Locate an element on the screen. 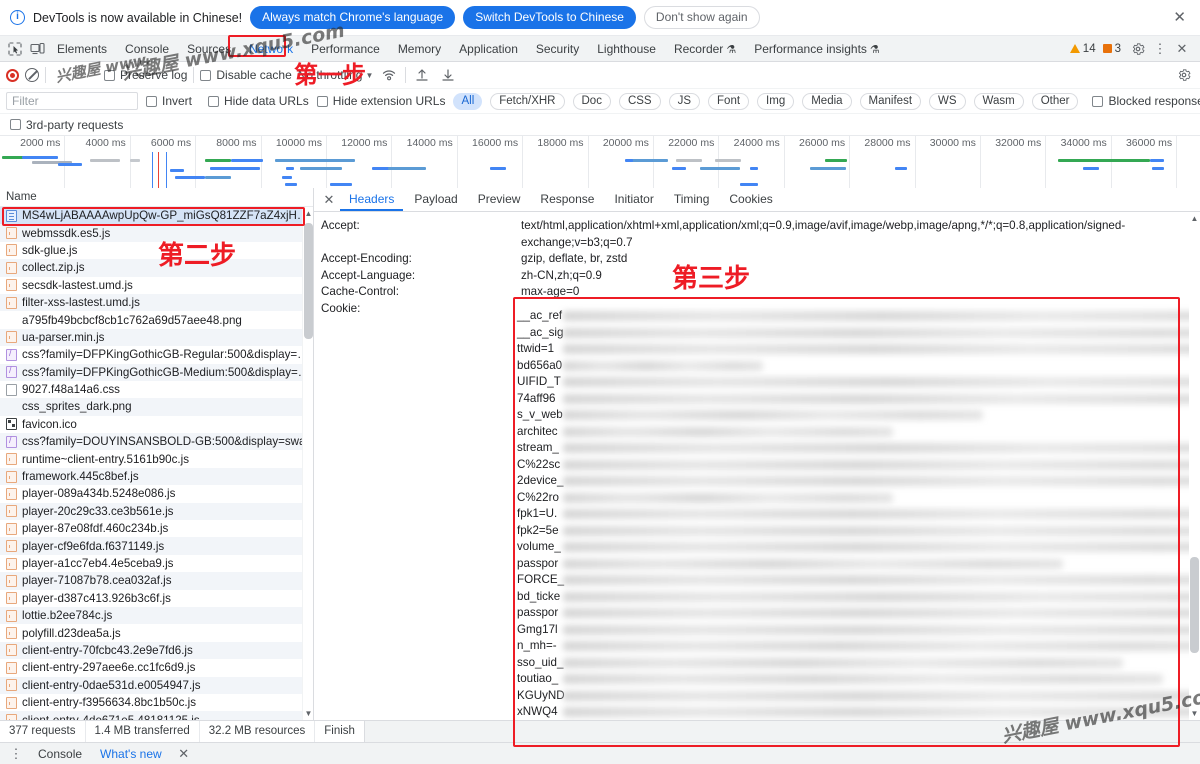 The width and height of the screenshot is (1200, 764). type-filter-font: Font is located at coordinates (729, 101).